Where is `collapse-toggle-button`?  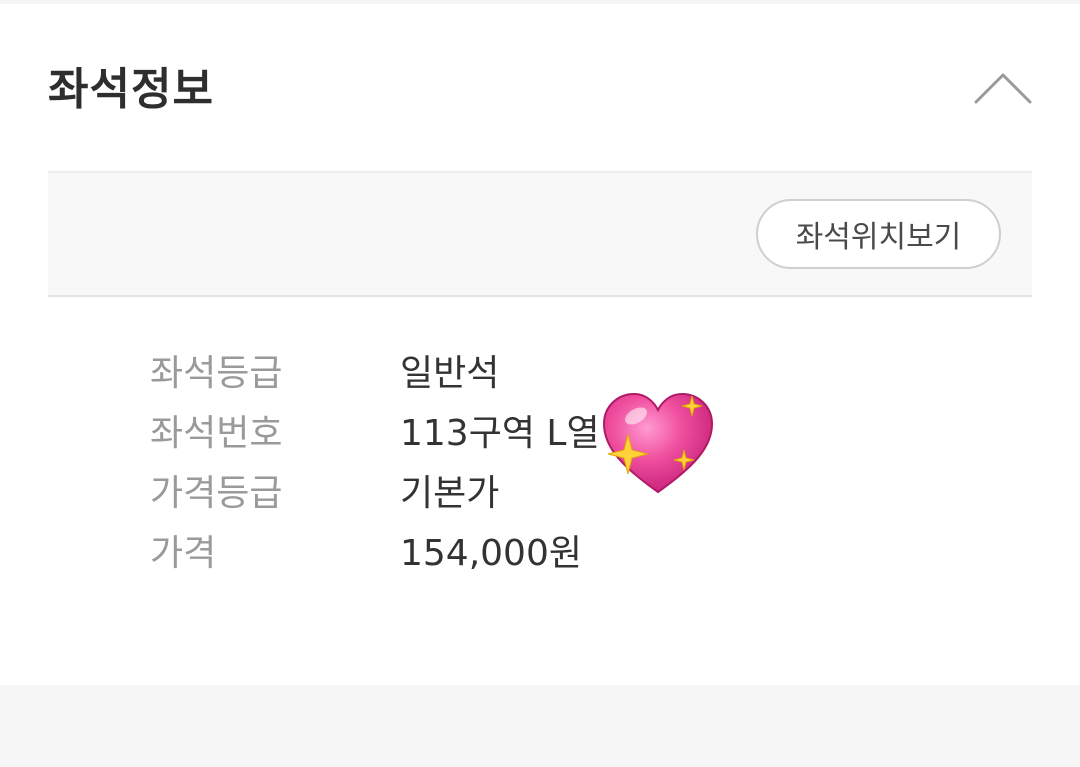 collapse-toggle-button is located at coordinates (1003, 88).